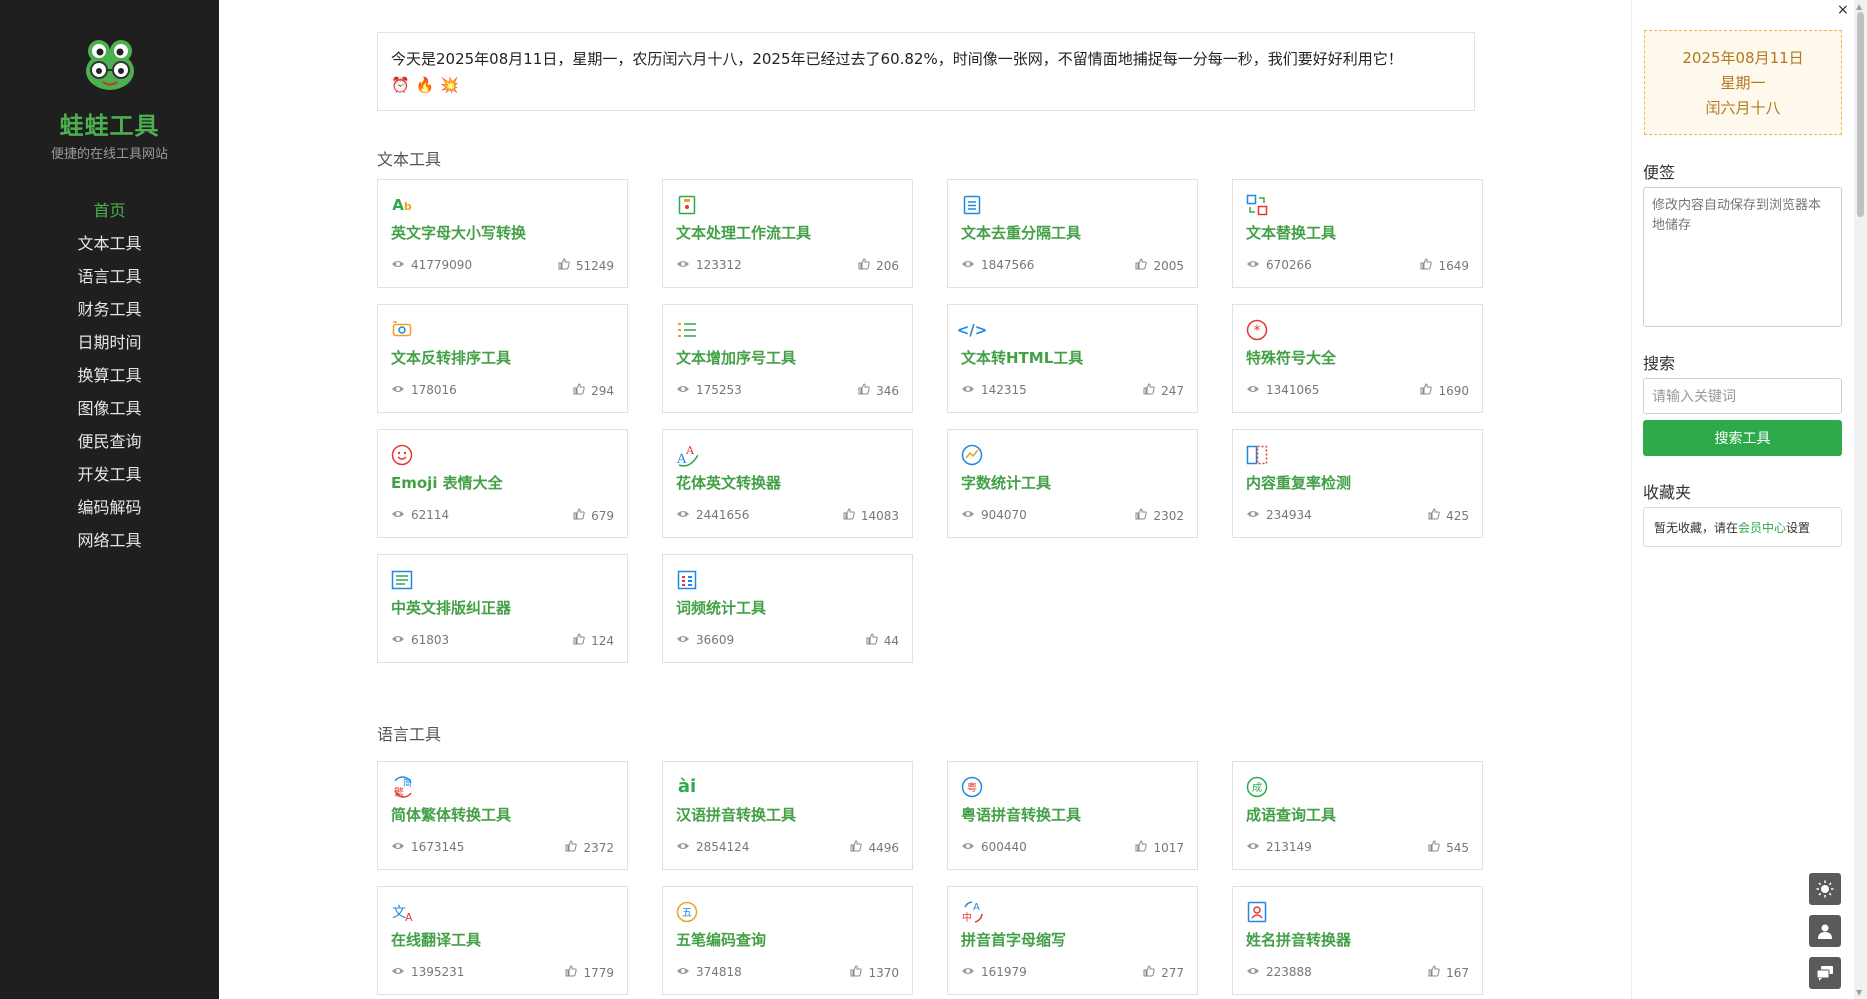  Describe the element at coordinates (721, 607) in the screenshot. I see `tool-name: 词频统计工具` at that location.